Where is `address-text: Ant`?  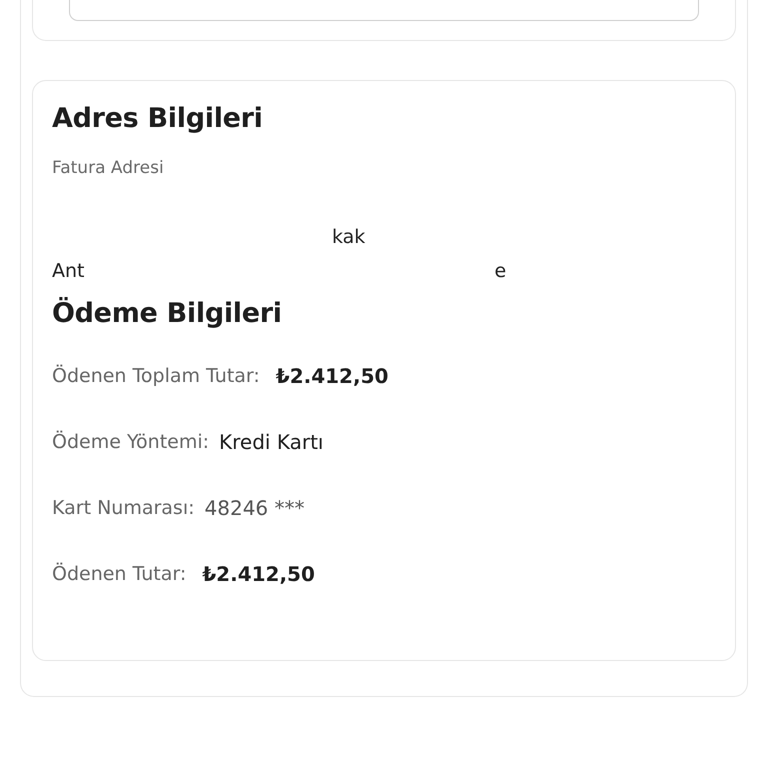
address-text: Ant is located at coordinates (68, 271).